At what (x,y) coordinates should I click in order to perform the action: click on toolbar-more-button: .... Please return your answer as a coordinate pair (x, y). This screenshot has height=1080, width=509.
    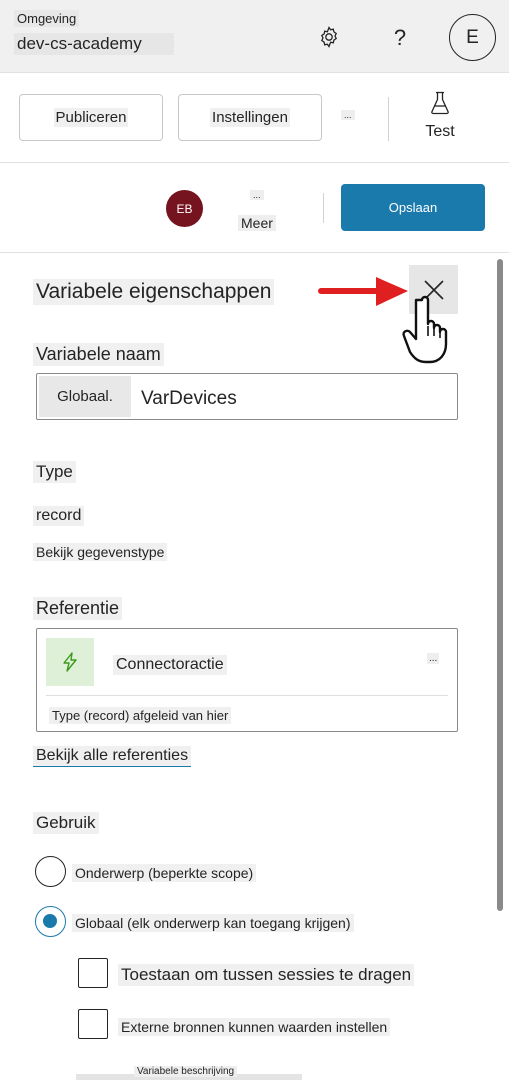
    Looking at the image, I should click on (348, 115).